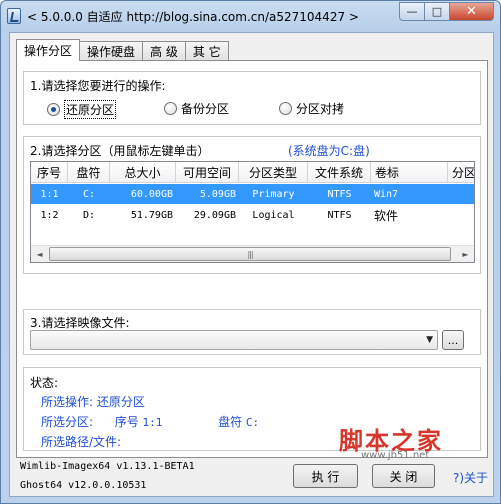 This screenshot has height=504, width=501. Describe the element at coordinates (143, 172) in the screenshot. I see `column-header-total: 总大小` at that location.